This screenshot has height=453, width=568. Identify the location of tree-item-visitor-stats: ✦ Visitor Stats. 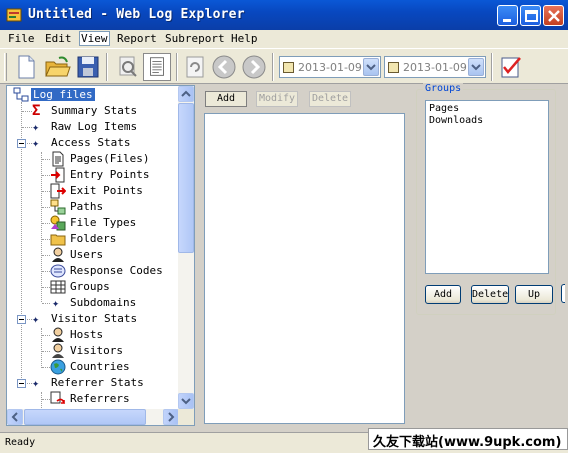
(92, 319).